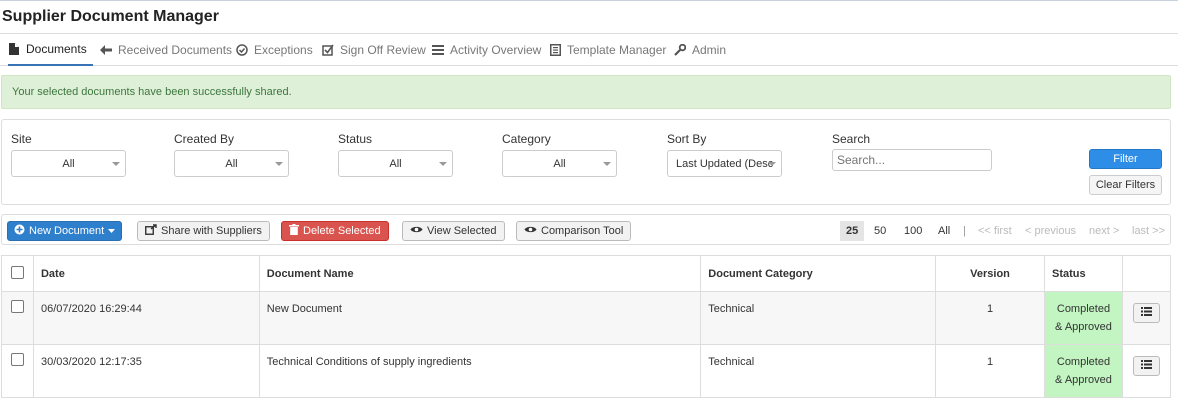 The width and height of the screenshot is (1178, 398). I want to click on new-document-button: New Document, so click(65, 231).